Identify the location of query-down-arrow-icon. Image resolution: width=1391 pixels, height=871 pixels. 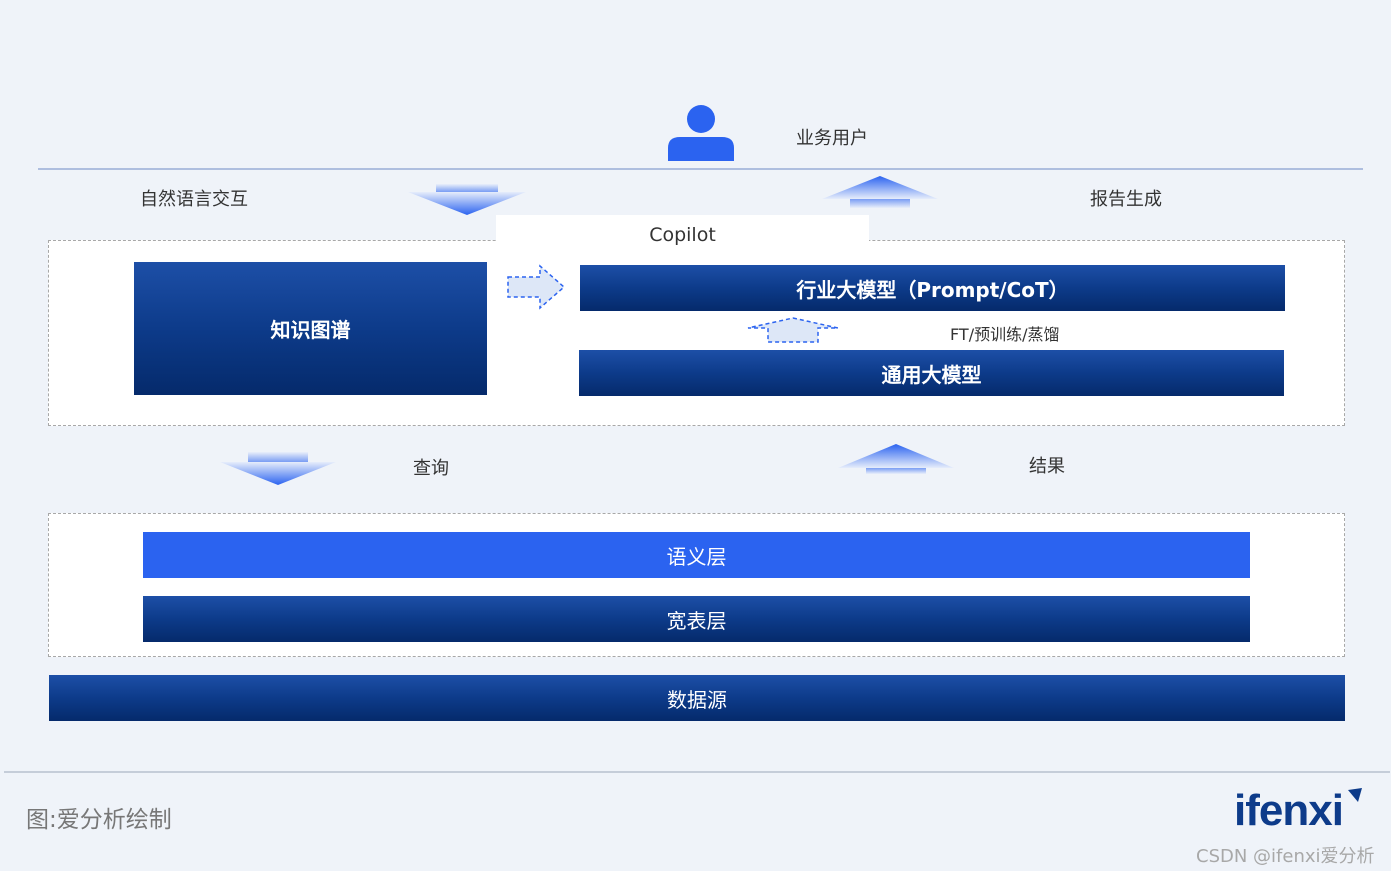
(278, 468).